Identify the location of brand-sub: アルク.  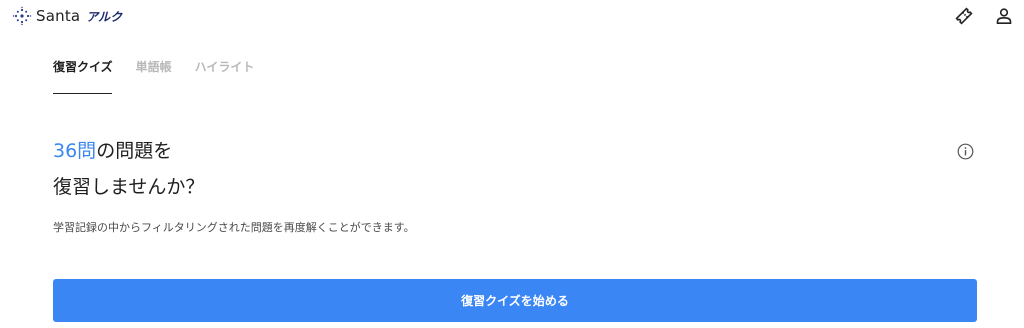
(104, 16).